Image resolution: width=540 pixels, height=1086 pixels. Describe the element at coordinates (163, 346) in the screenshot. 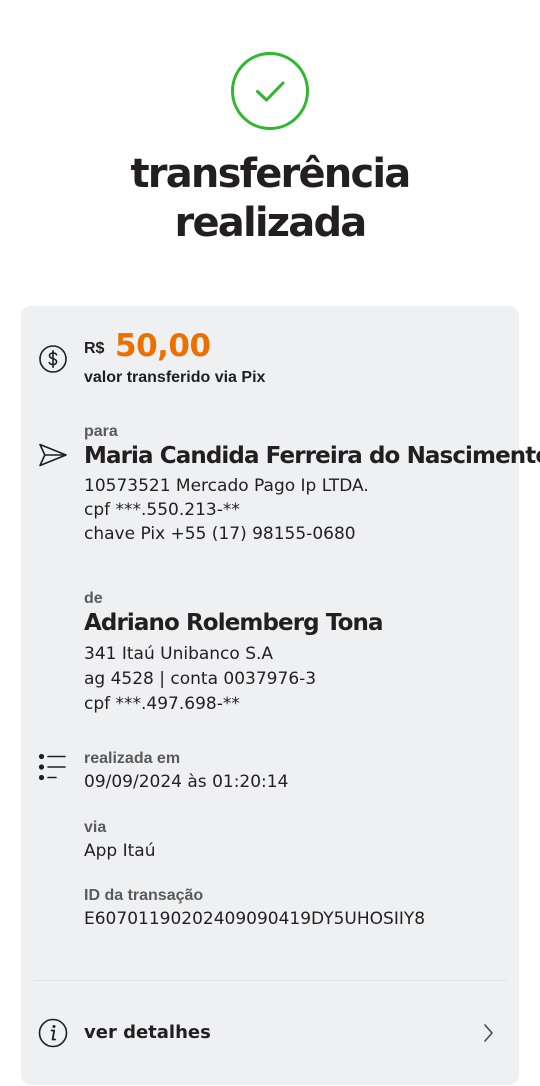

I see `amount-value: 50,00` at that location.